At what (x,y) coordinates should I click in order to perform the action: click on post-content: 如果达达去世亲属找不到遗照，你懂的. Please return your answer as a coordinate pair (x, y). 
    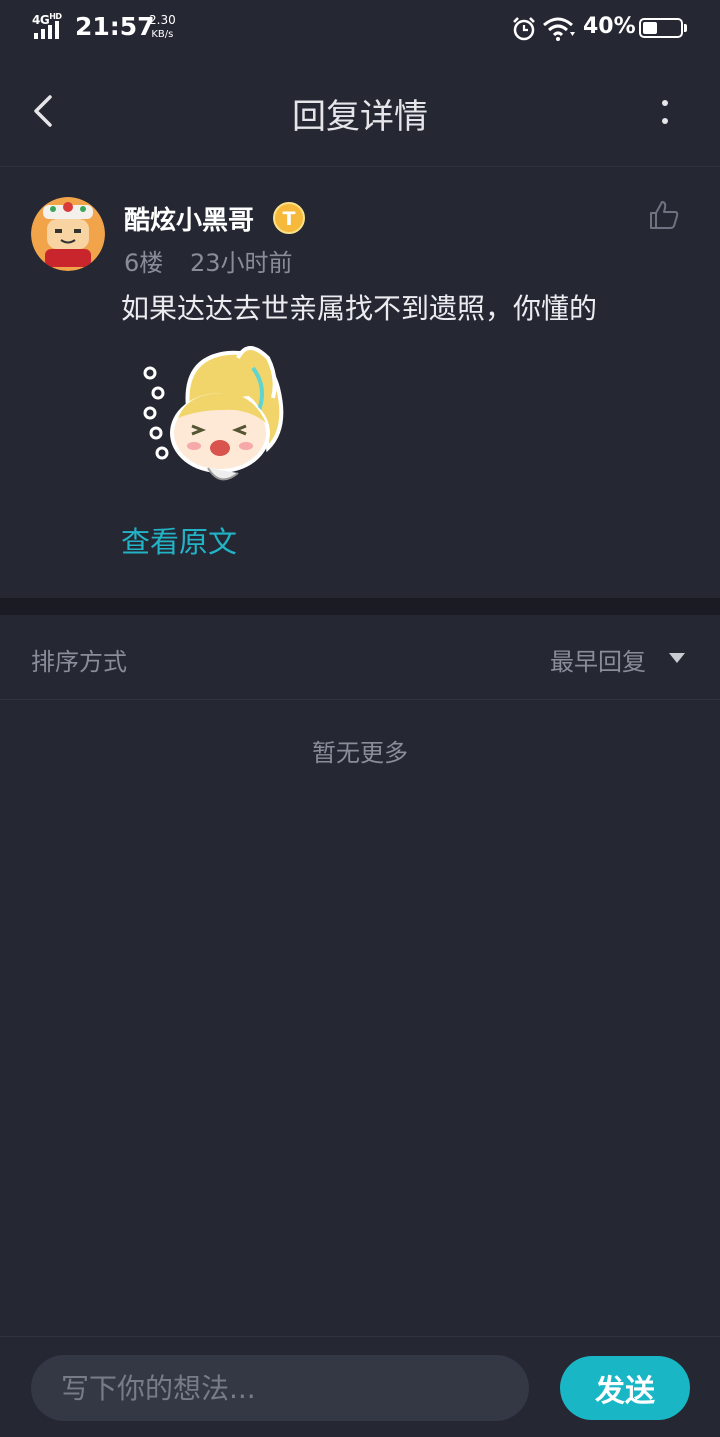
    Looking at the image, I should click on (359, 308).